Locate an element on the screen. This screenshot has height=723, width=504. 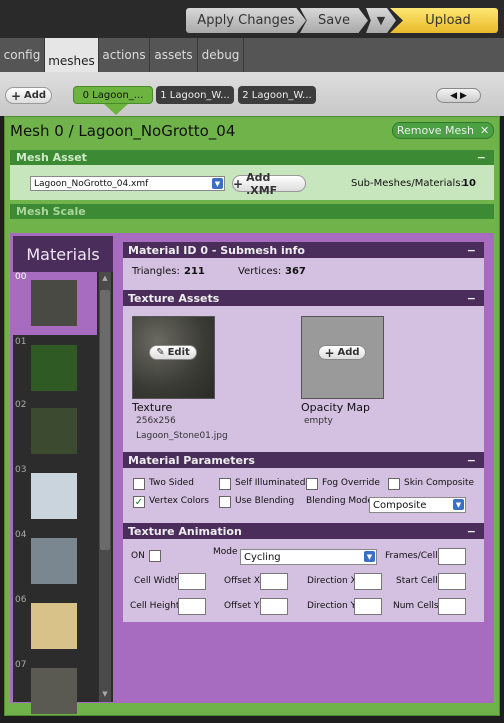
edit-texture-button: ✎ Edit is located at coordinates (173, 352).